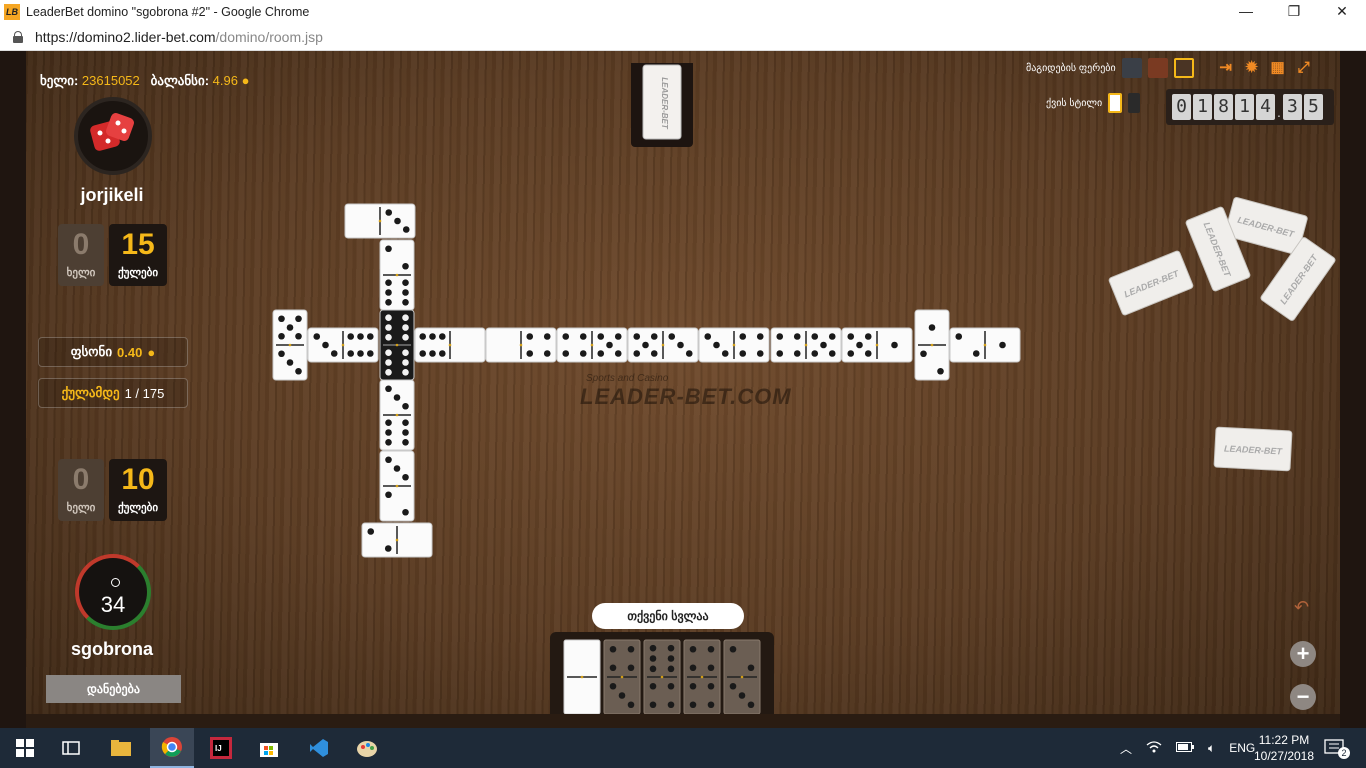 Image resolution: width=1366 pixels, height=768 pixels. What do you see at coordinates (125, 37) in the screenshot?
I see `url-host: https://domino2.lider-bet.com` at bounding box center [125, 37].